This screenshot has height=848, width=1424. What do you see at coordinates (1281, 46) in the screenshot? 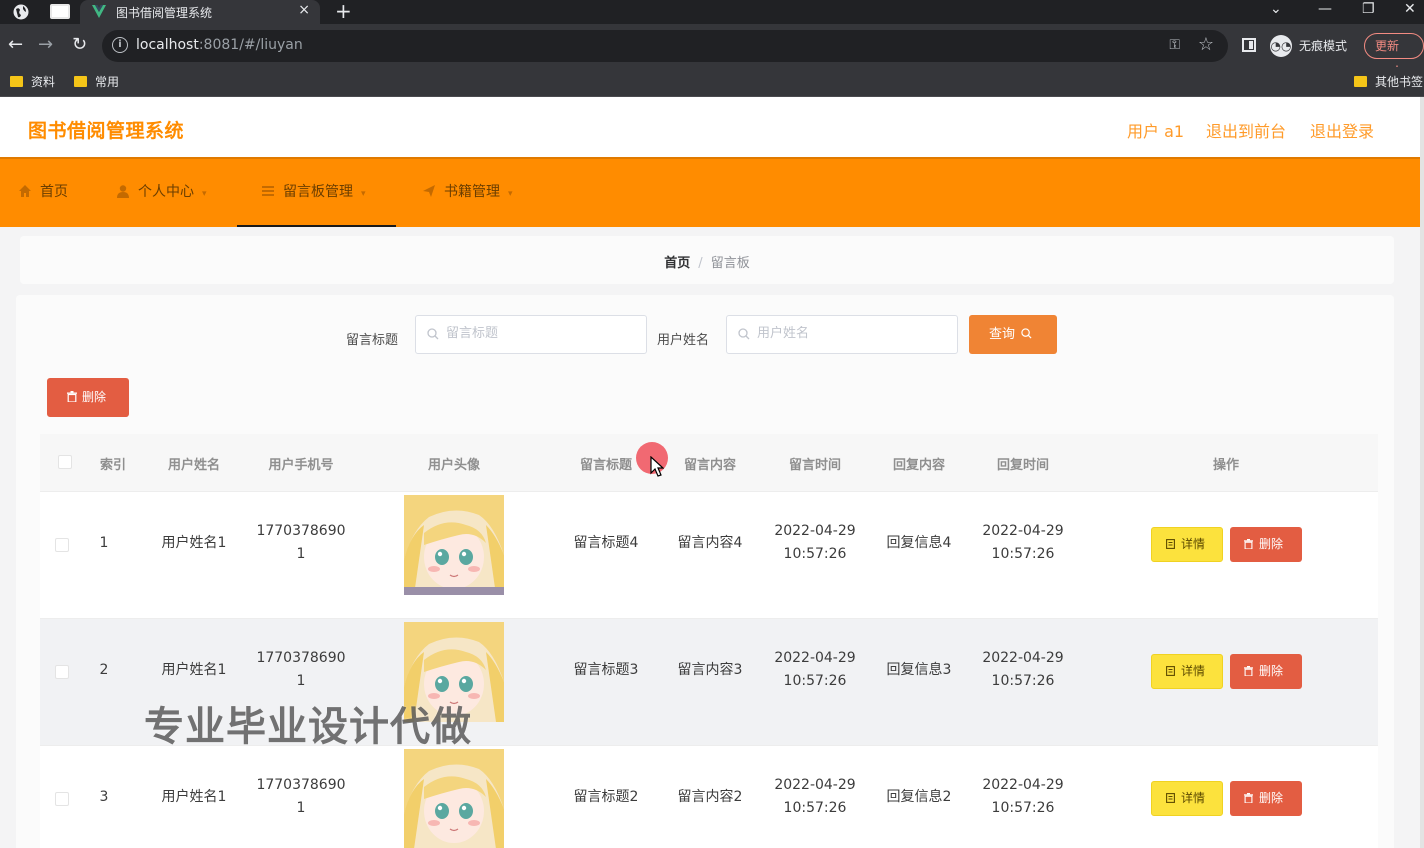
I see `incognito-icon: ◔◔` at bounding box center [1281, 46].